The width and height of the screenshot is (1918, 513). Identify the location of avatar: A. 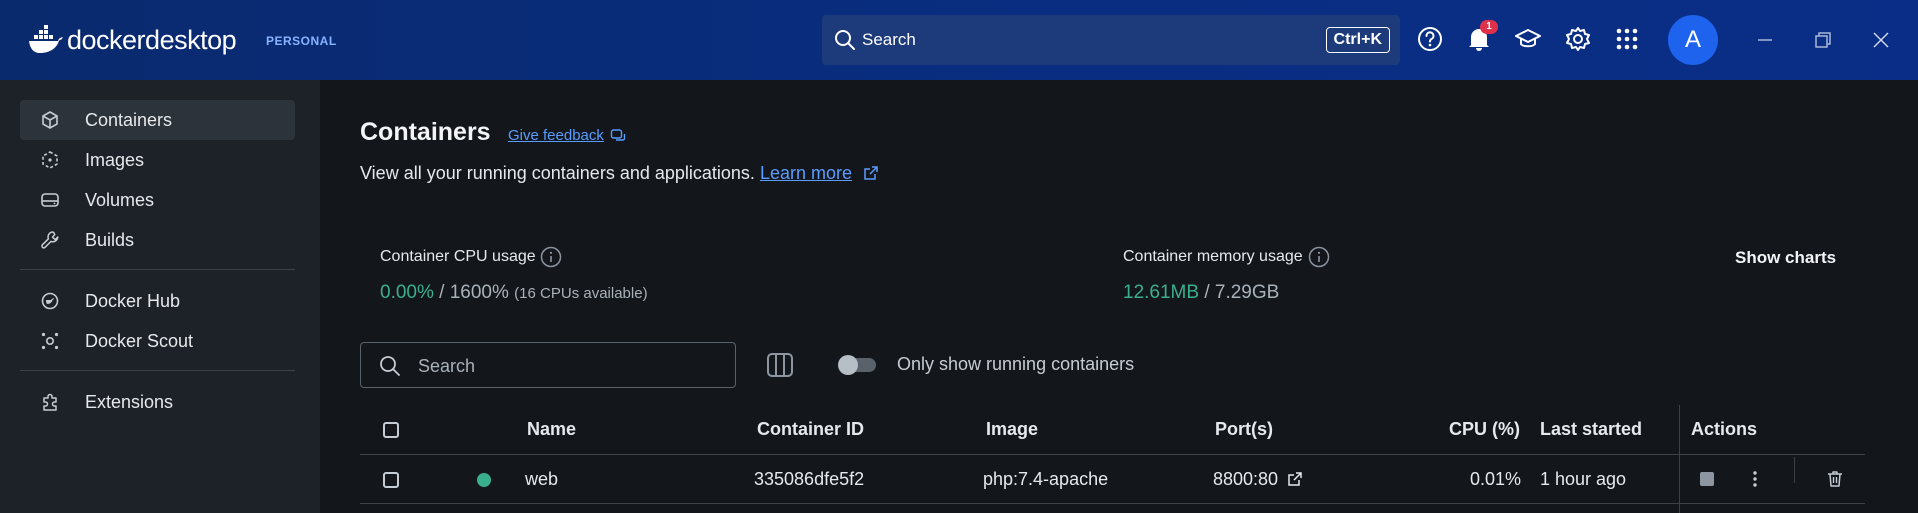
(1693, 40).